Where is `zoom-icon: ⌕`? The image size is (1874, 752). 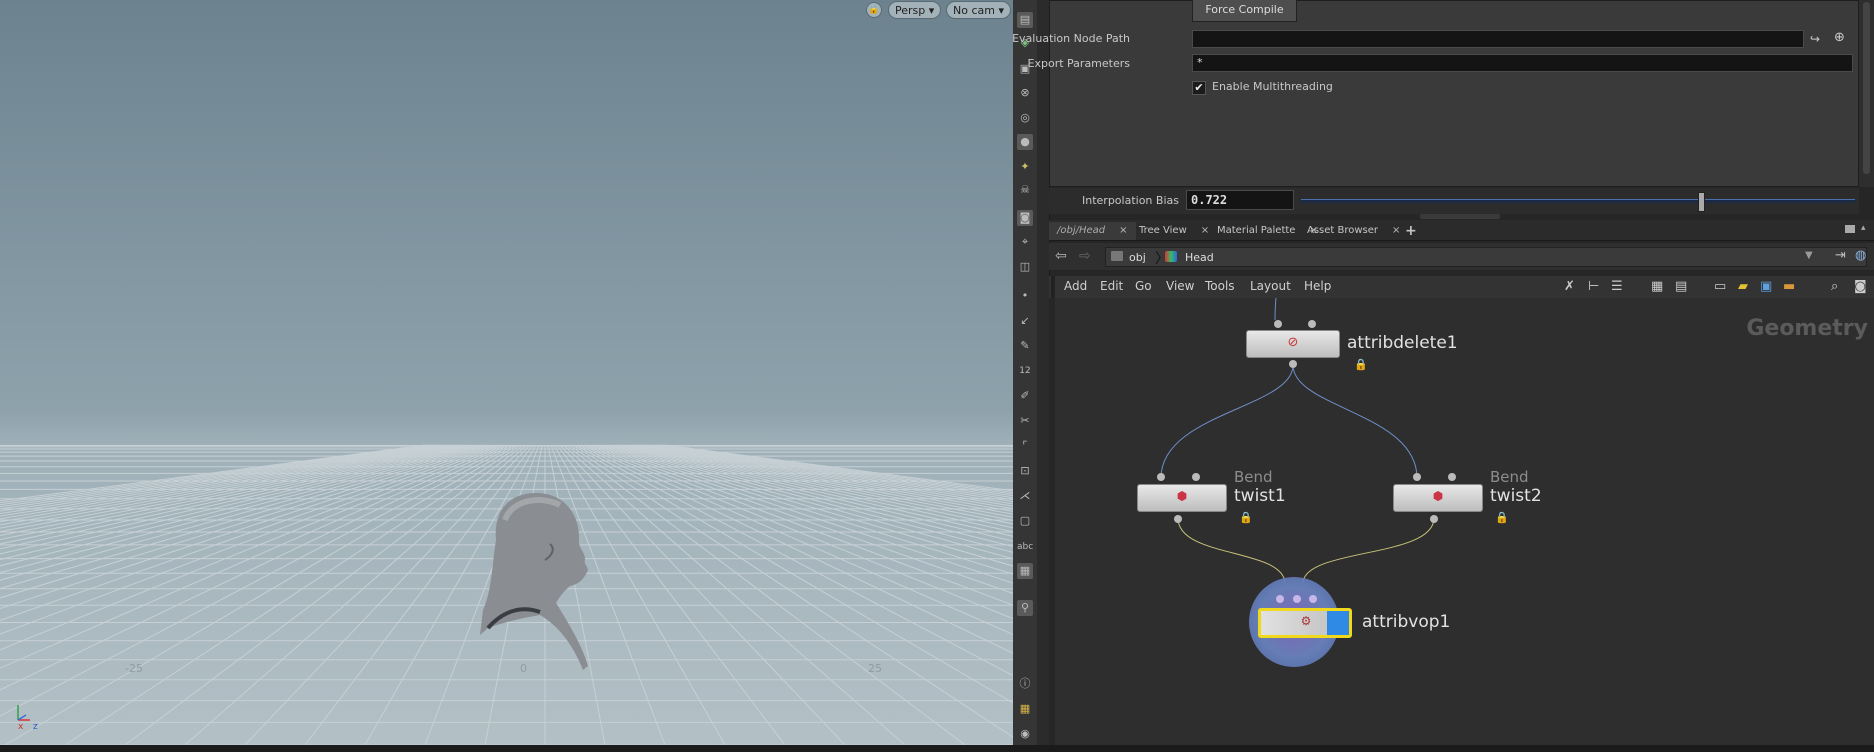
zoom-icon: ⌕ is located at coordinates (1834, 286).